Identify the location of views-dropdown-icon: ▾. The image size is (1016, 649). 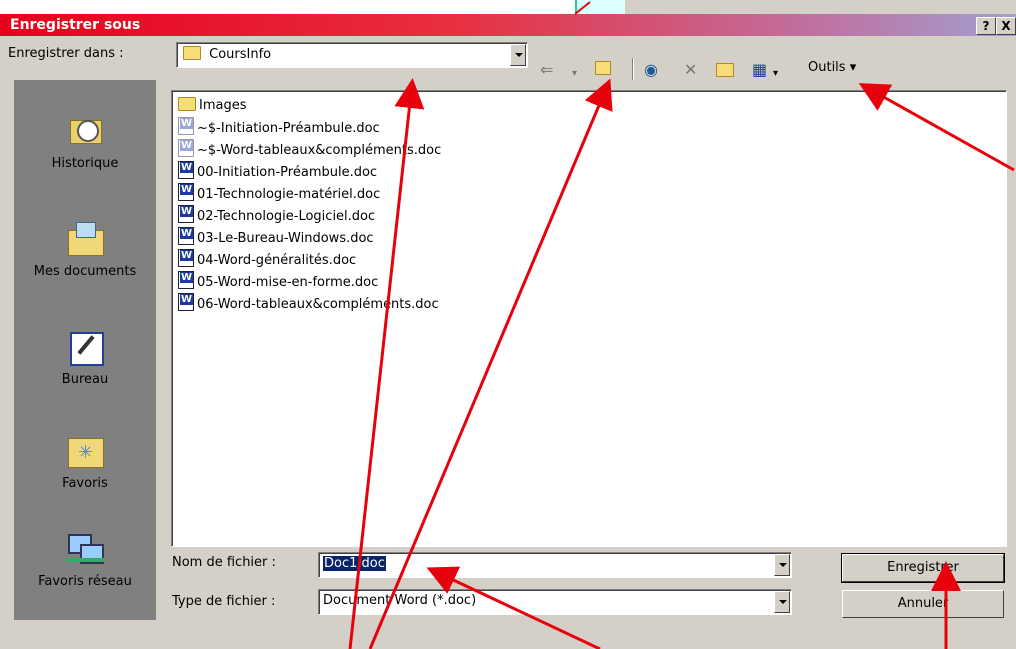
(775, 74).